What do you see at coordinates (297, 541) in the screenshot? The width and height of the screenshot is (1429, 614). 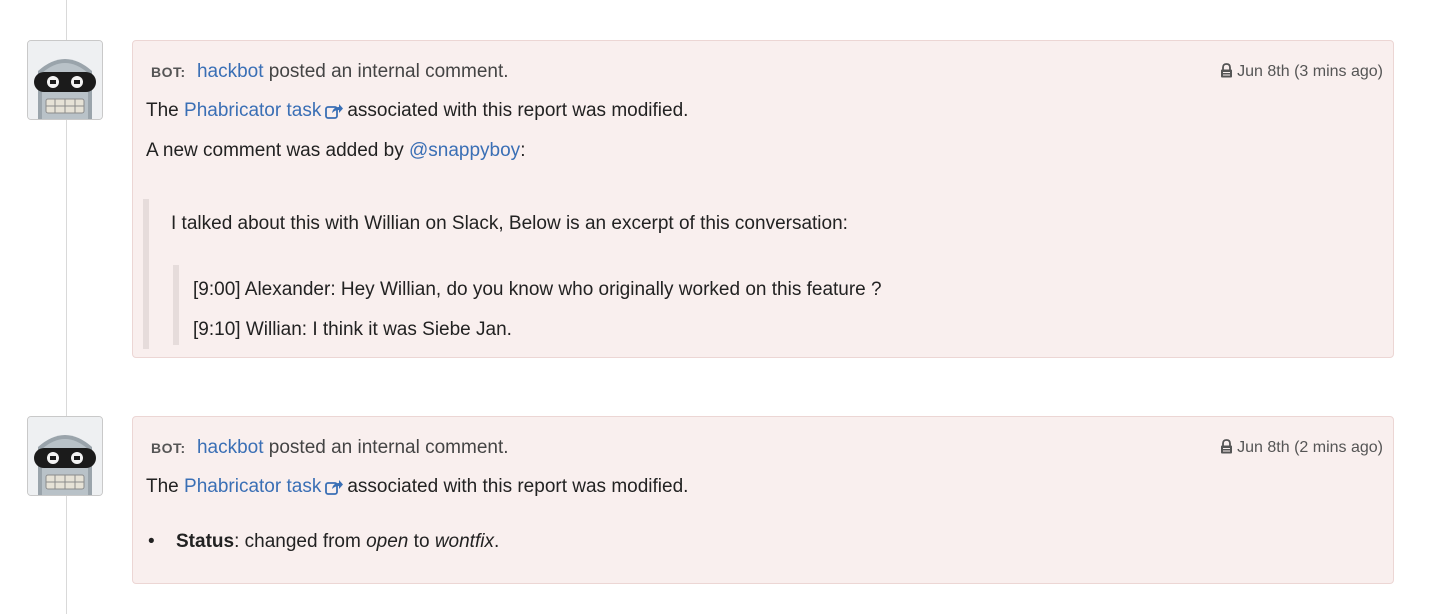 I see `text: : changed from` at bounding box center [297, 541].